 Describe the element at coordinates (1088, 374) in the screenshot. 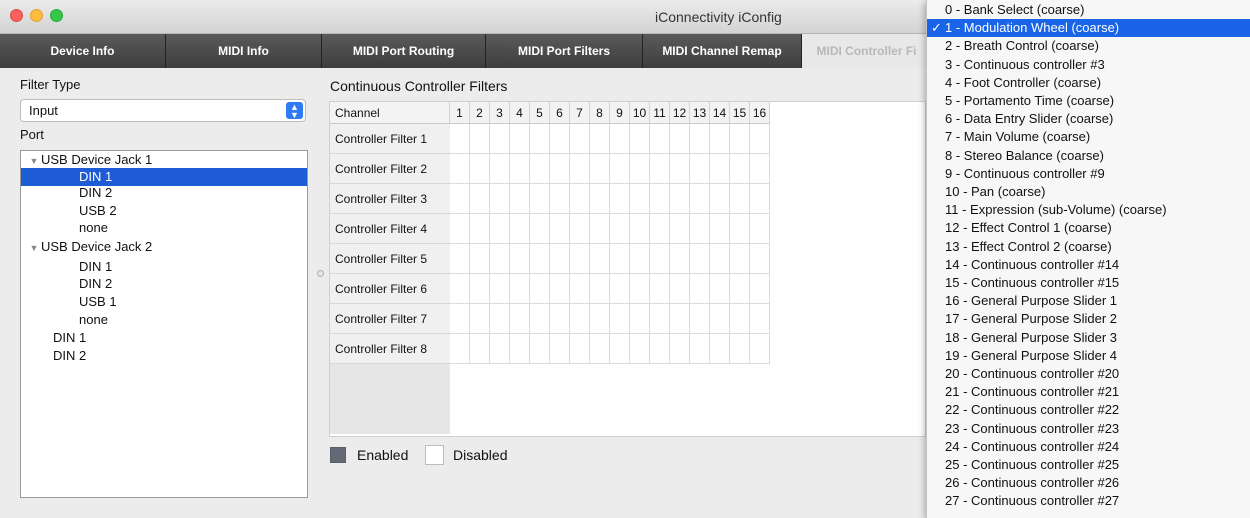

I see `menu-item-controller: 20 - Continuous controller #20` at that location.